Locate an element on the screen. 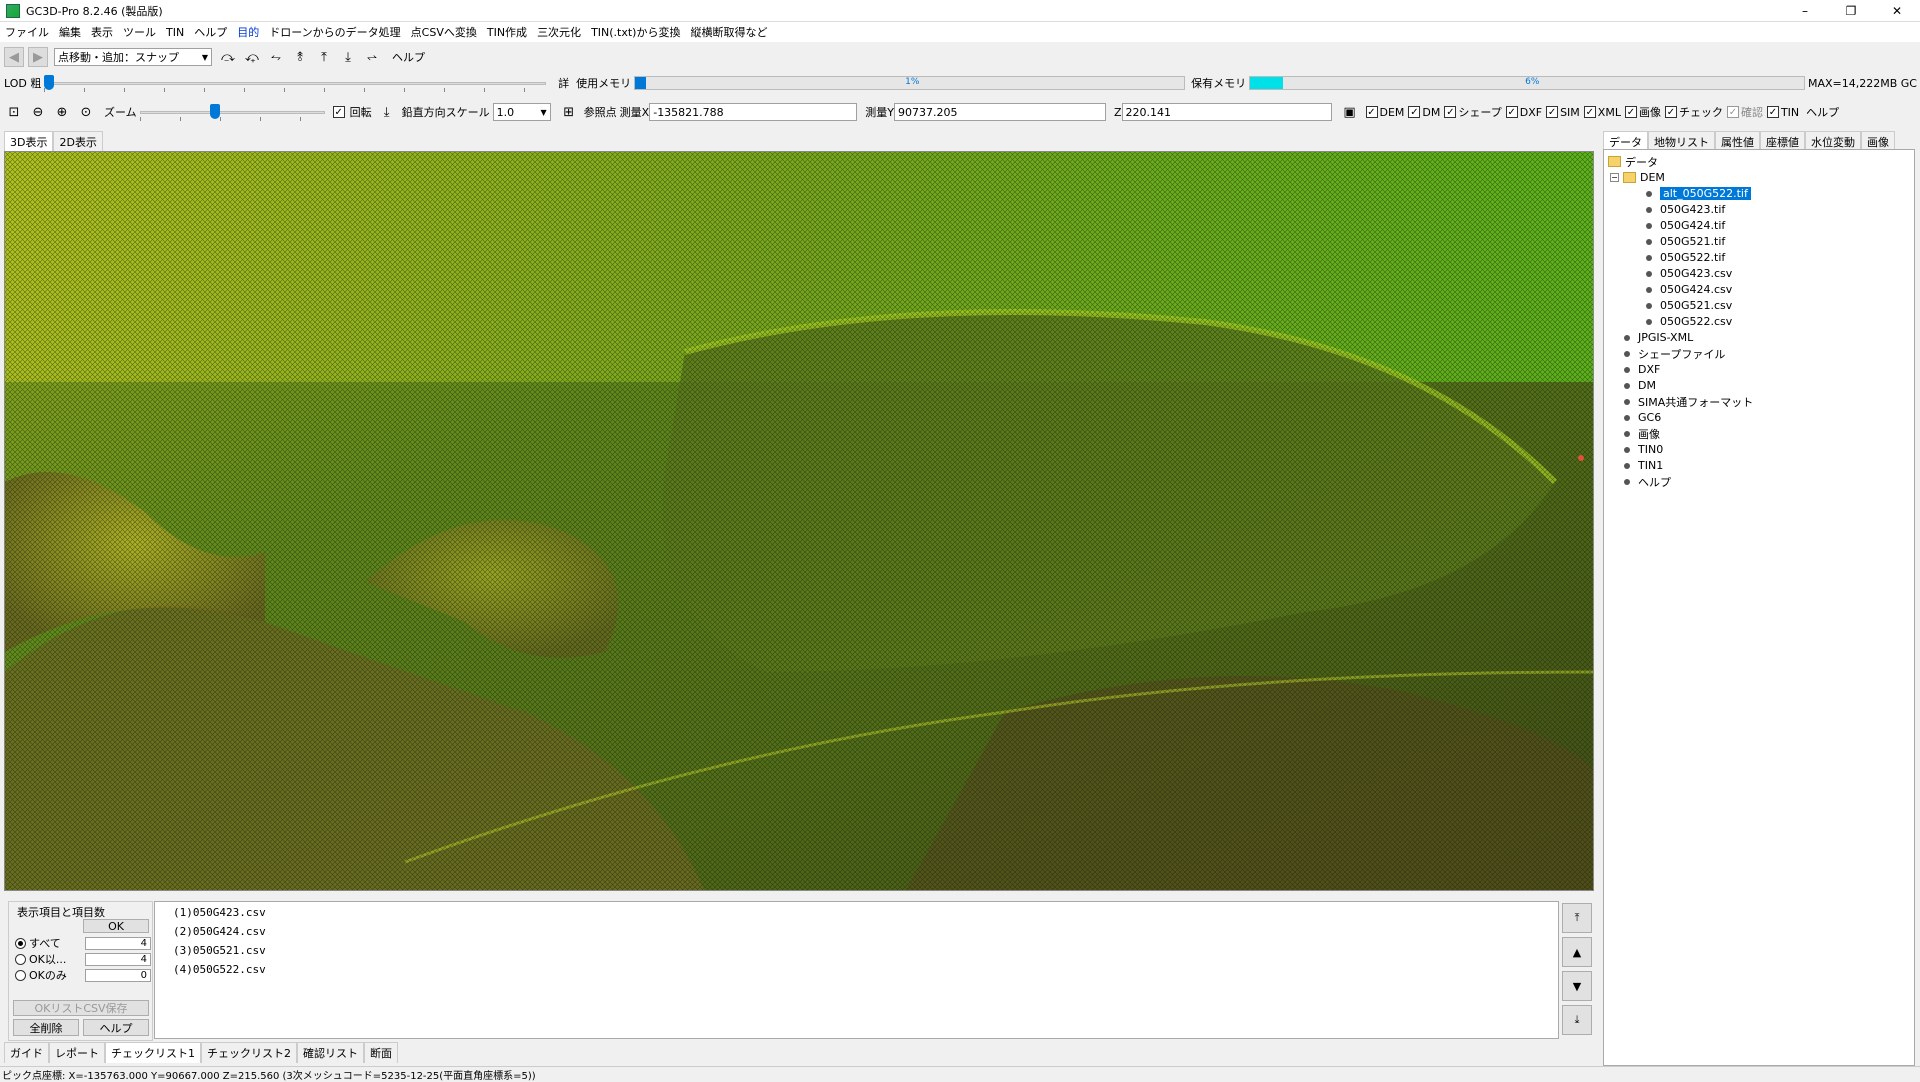  tree-dem-item: 050G522.csv is located at coordinates (1689, 321).